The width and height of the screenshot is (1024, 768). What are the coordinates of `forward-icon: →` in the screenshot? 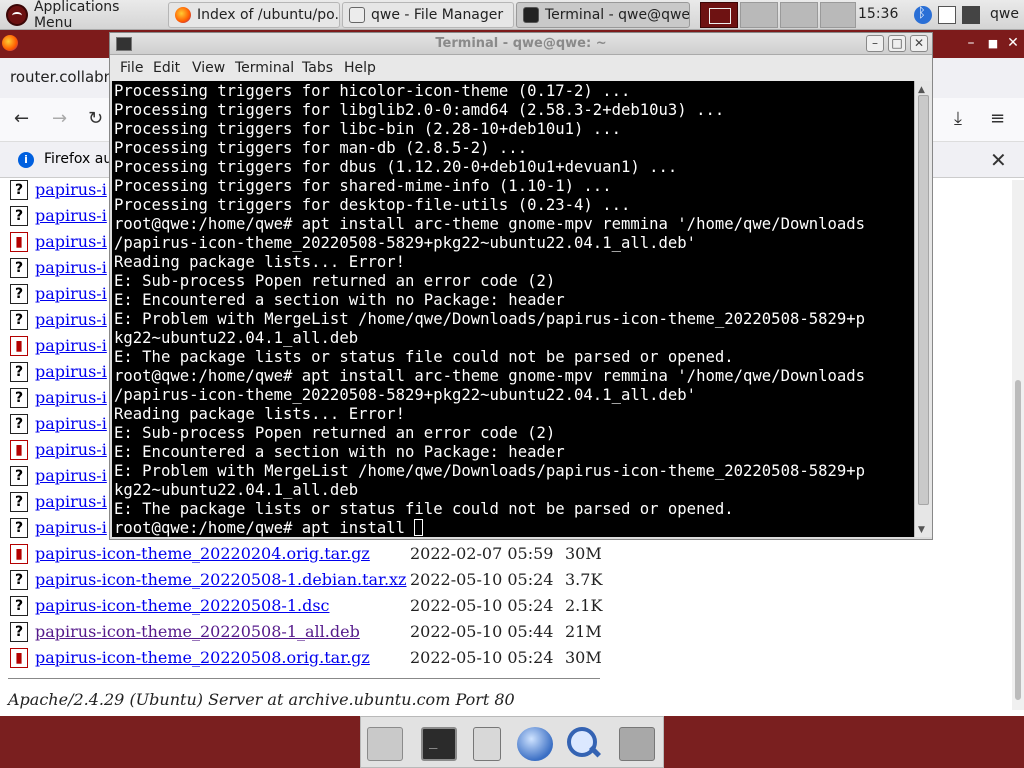 It's located at (59, 118).